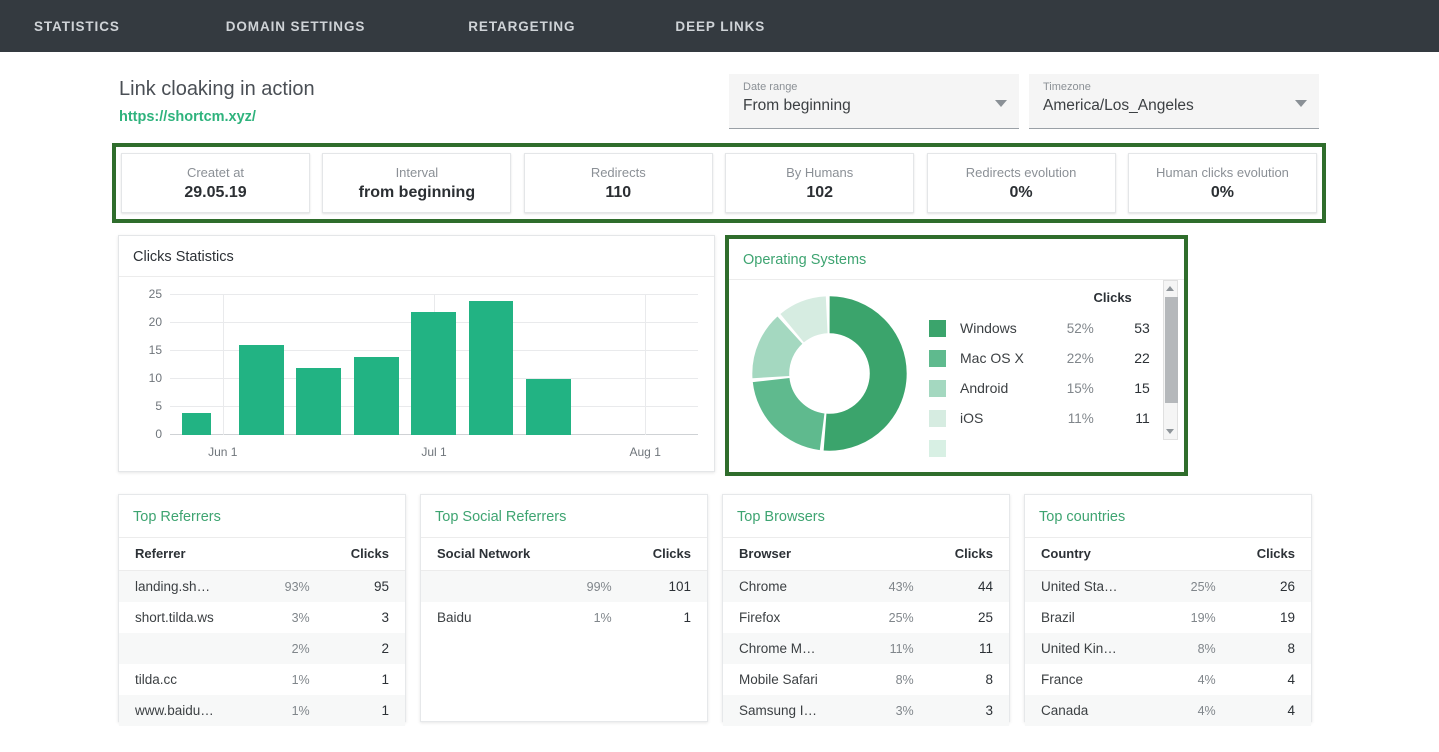 This screenshot has height=752, width=1439. I want to click on cell-name: Brazil, so click(1058, 617).